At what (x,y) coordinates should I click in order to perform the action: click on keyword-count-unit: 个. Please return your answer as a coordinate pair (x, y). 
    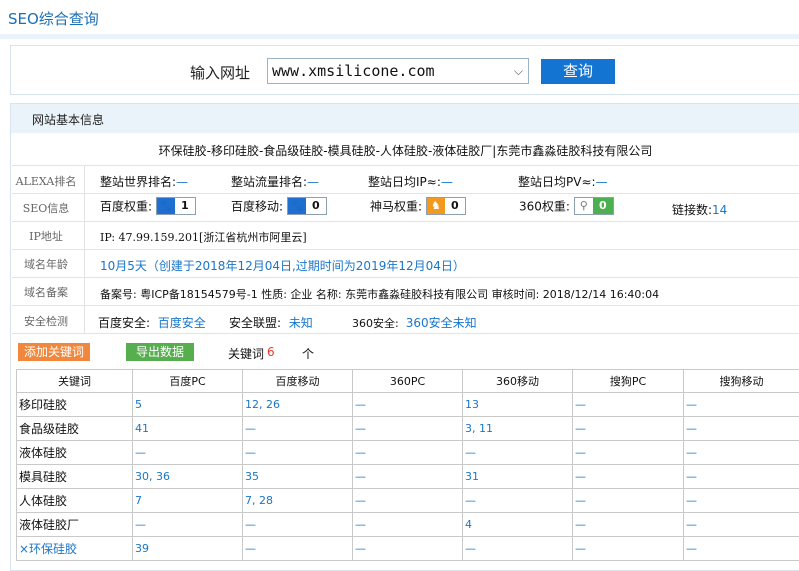
    Looking at the image, I should click on (308, 353).